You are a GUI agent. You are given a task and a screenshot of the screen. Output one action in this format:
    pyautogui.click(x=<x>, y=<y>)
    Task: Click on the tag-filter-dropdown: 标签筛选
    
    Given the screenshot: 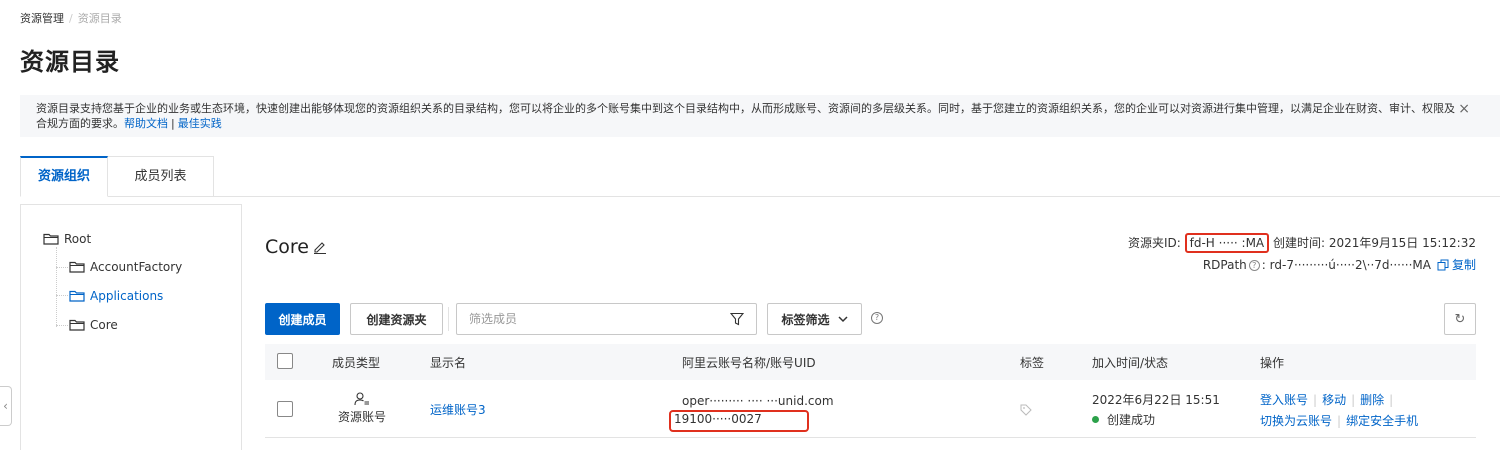 What is the action you would take?
    pyautogui.click(x=814, y=319)
    